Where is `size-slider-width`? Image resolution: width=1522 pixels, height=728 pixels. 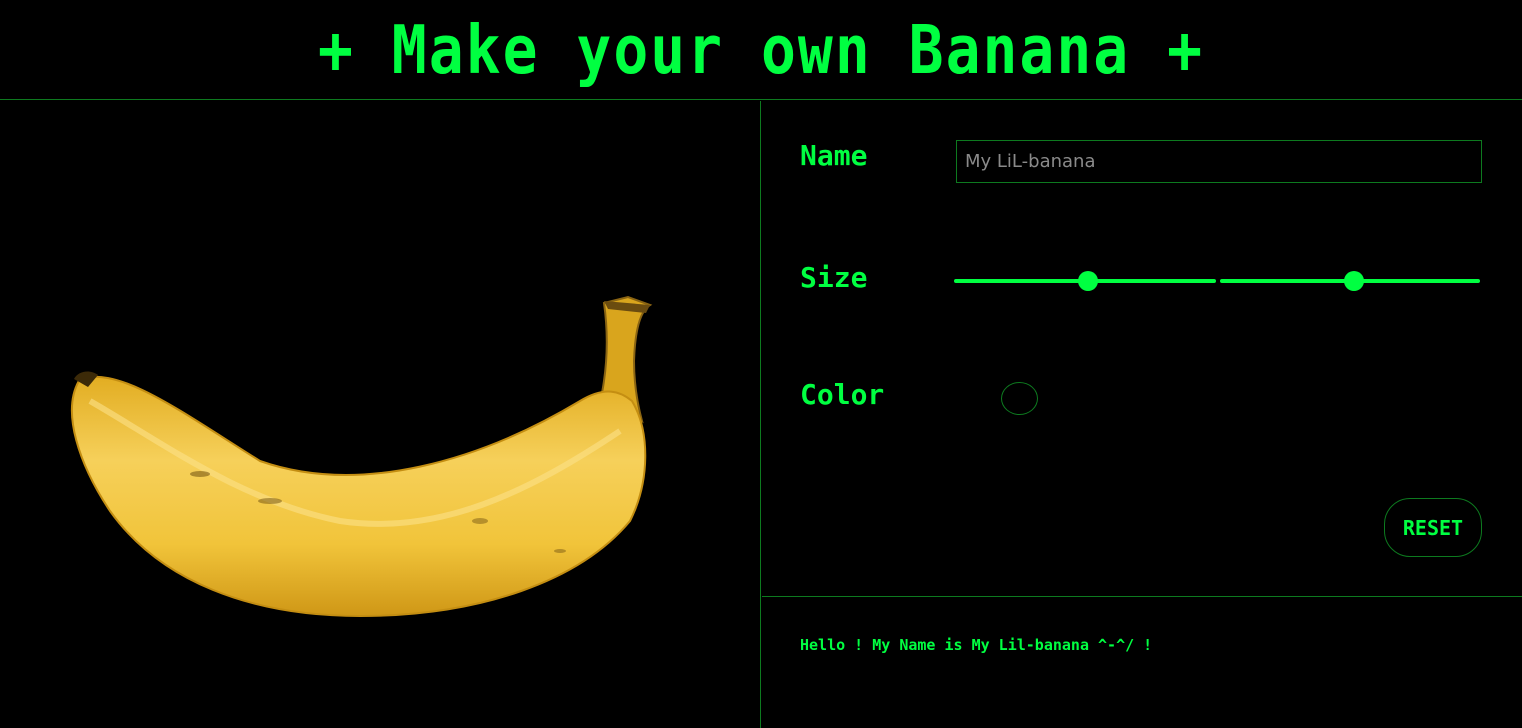
size-slider-width is located at coordinates (1085, 281).